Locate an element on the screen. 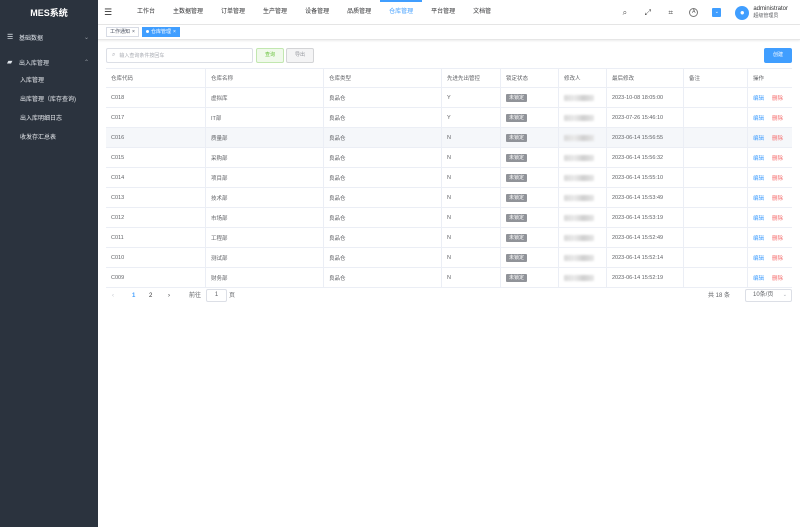  export-button: 导出 is located at coordinates (300, 55).